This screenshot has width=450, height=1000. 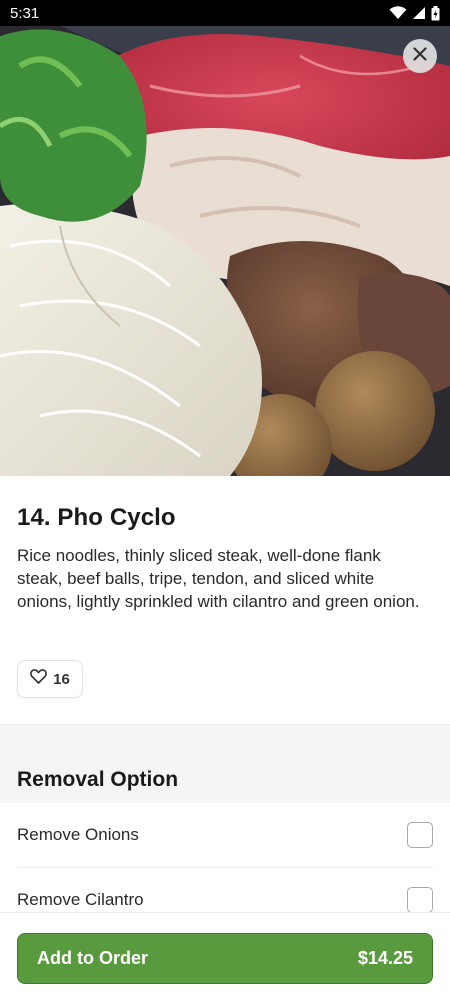 What do you see at coordinates (25, 13) in the screenshot?
I see `status-time: 5:31` at bounding box center [25, 13].